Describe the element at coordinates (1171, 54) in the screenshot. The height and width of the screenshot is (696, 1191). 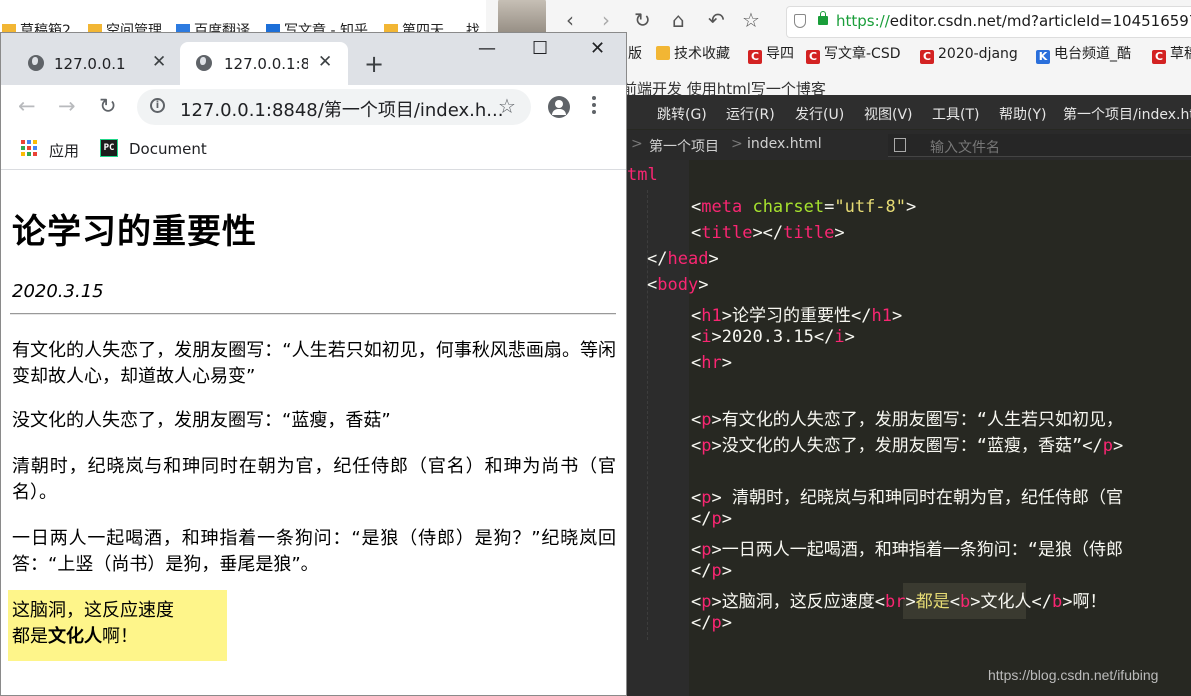
I see `bookmark-item: C草稿` at that location.